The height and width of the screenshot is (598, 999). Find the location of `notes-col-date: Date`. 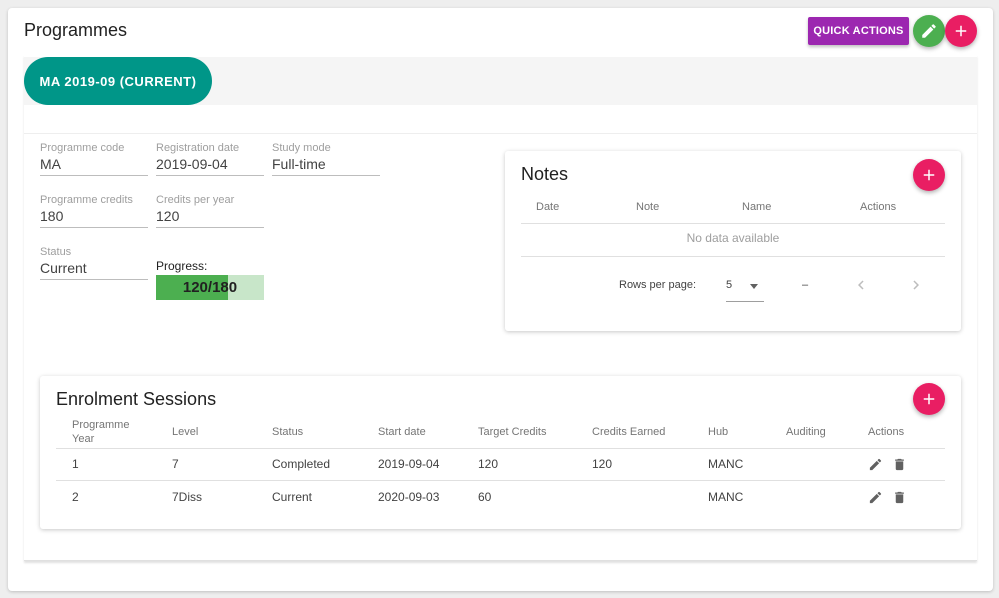

notes-col-date: Date is located at coordinates (547, 207).